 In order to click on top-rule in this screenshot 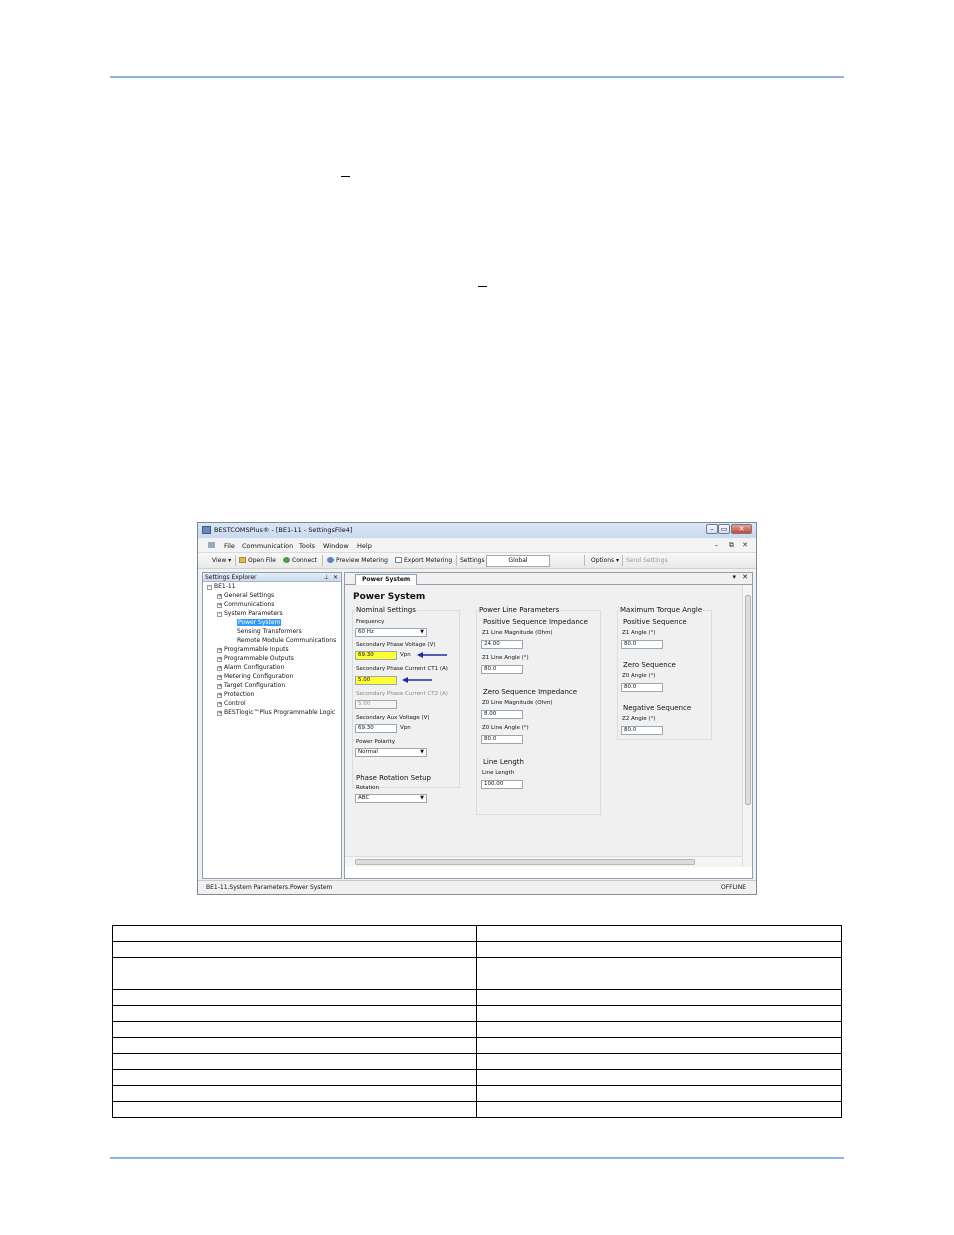, I will do `click(477, 77)`.